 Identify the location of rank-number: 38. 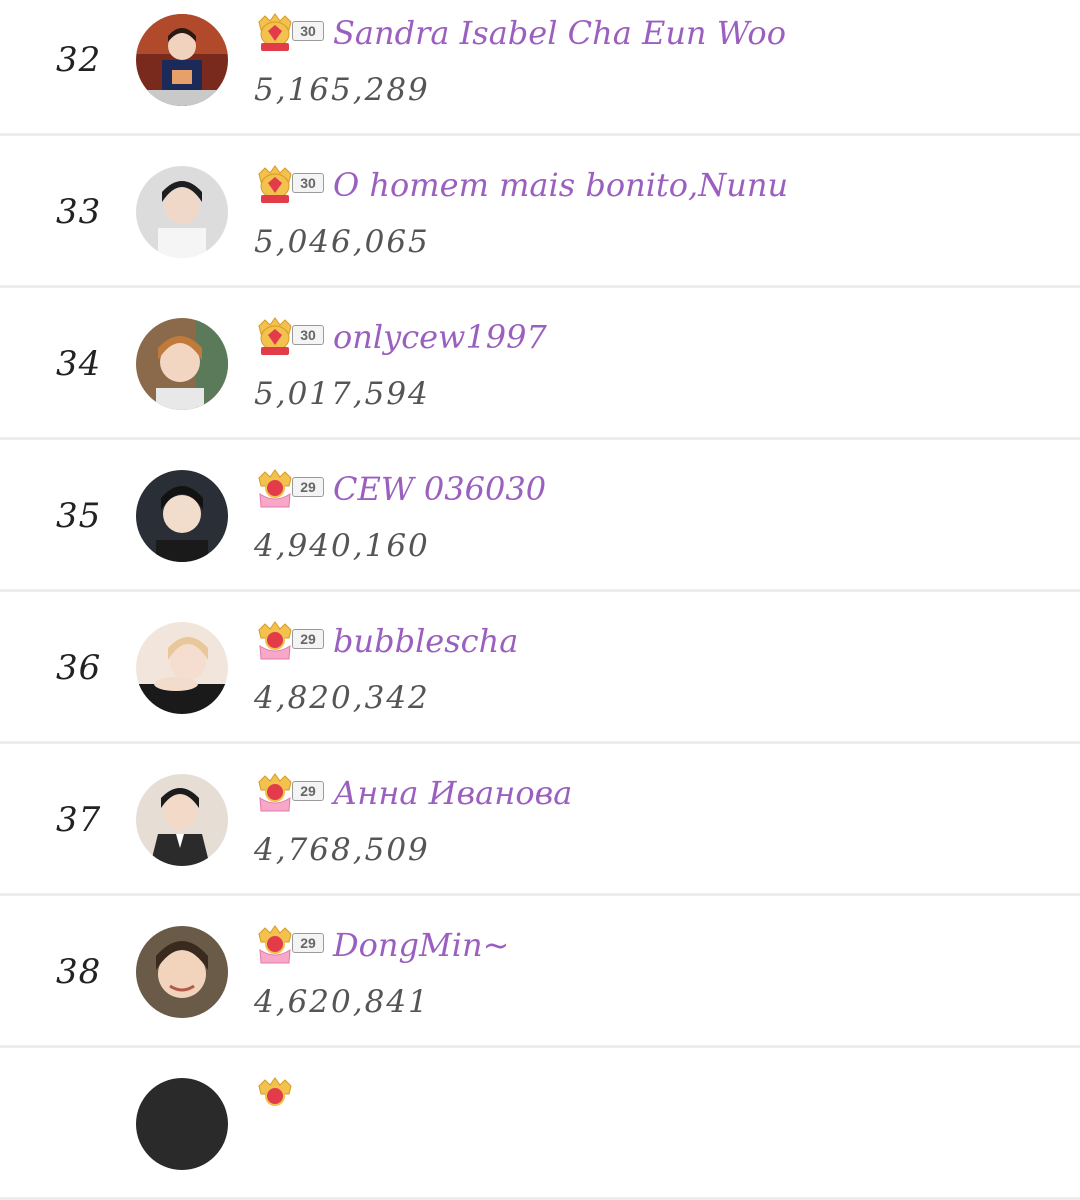
(79, 972).